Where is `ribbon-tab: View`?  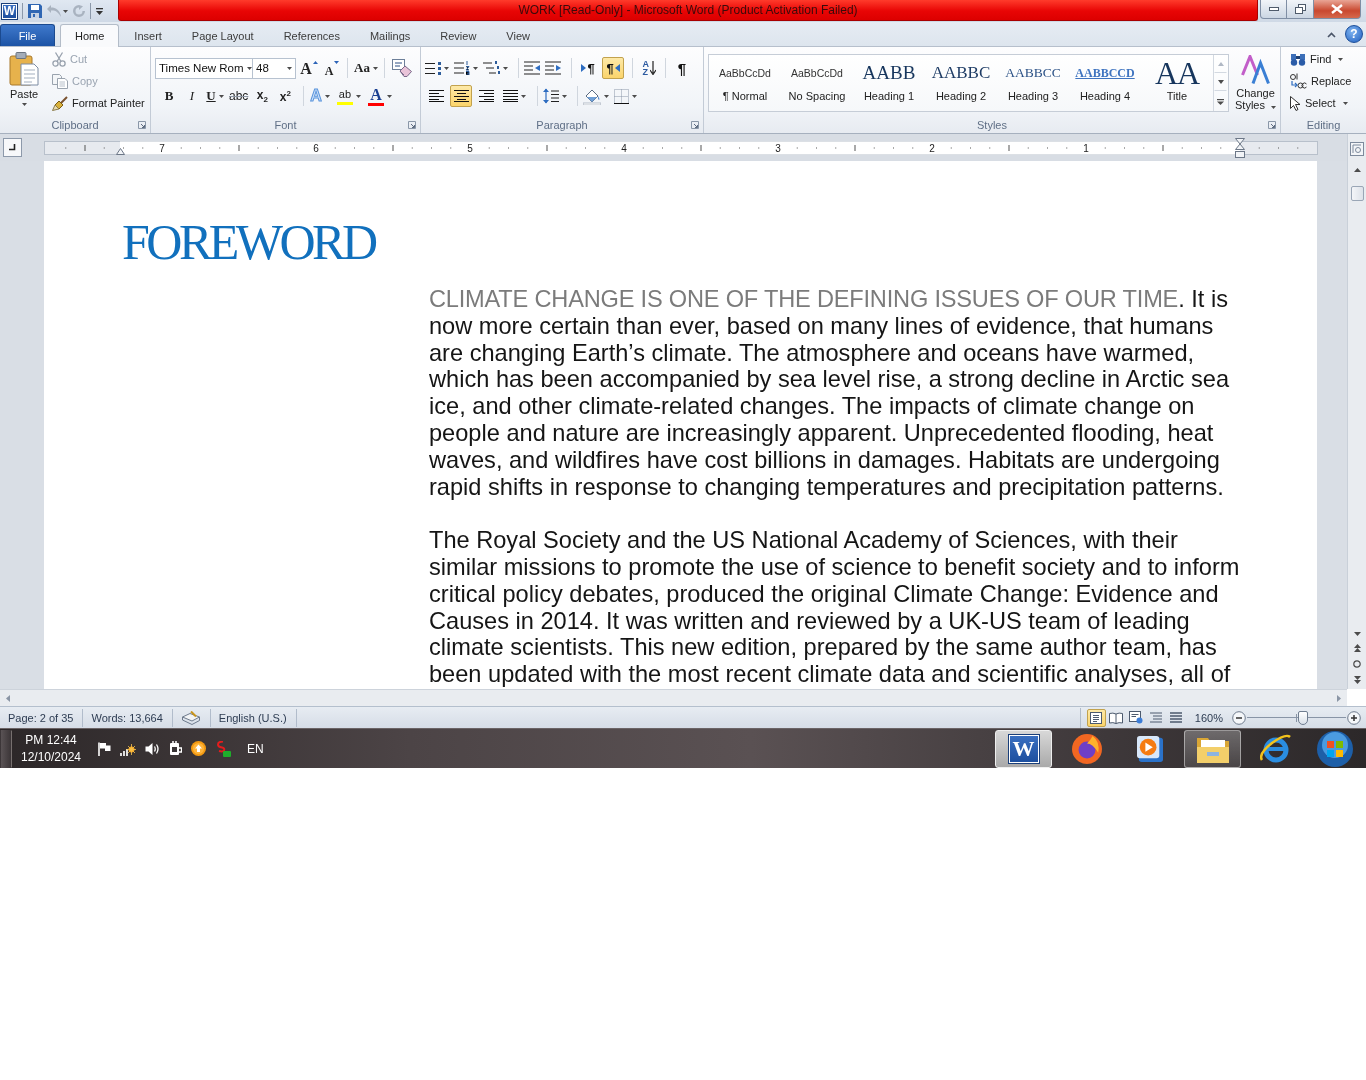
ribbon-tab: View is located at coordinates (518, 35).